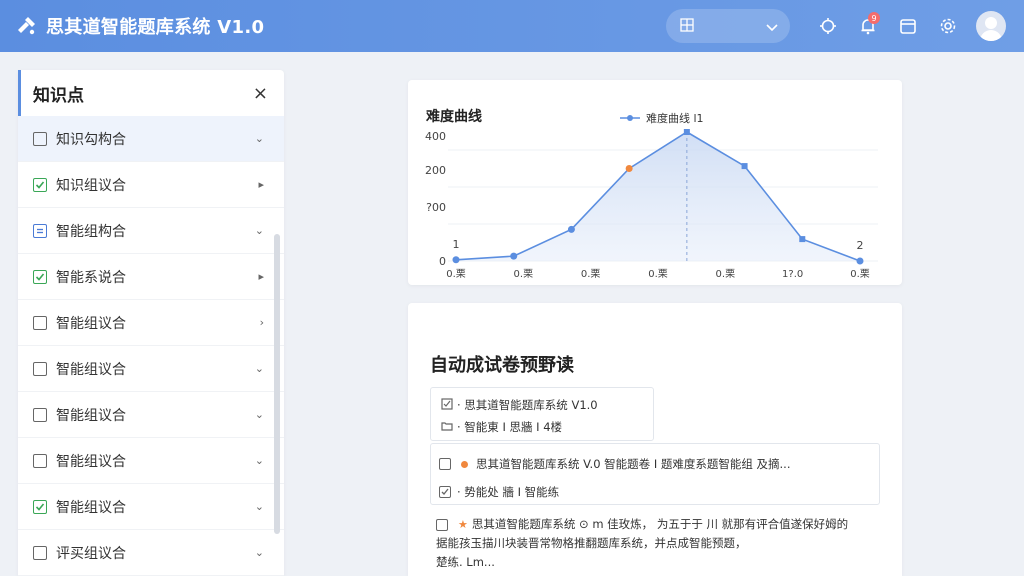 This screenshot has height=576, width=1024. Describe the element at coordinates (445, 492) in the screenshot. I see `question-checkbox-checked` at that location.